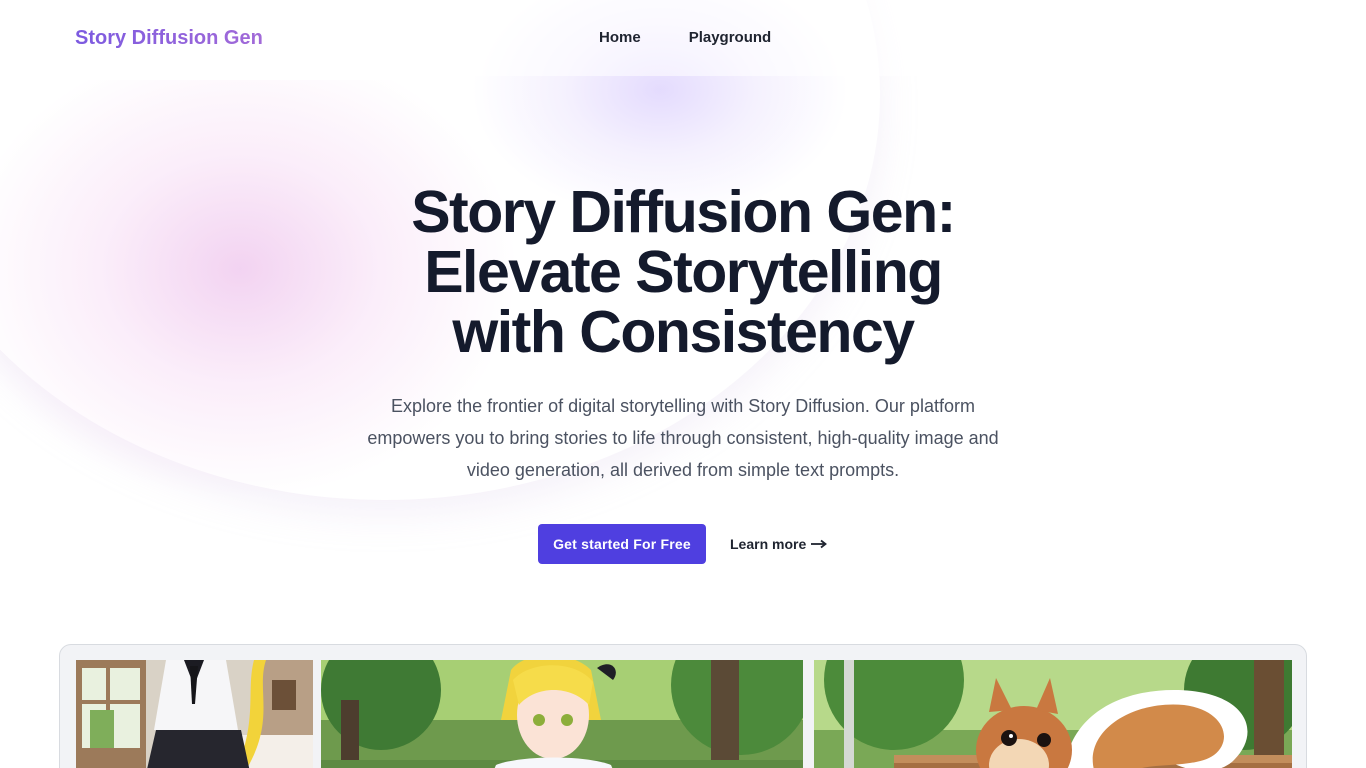 The height and width of the screenshot is (768, 1366). I want to click on cta-row: Get started For Free Learn more, so click(683, 544).